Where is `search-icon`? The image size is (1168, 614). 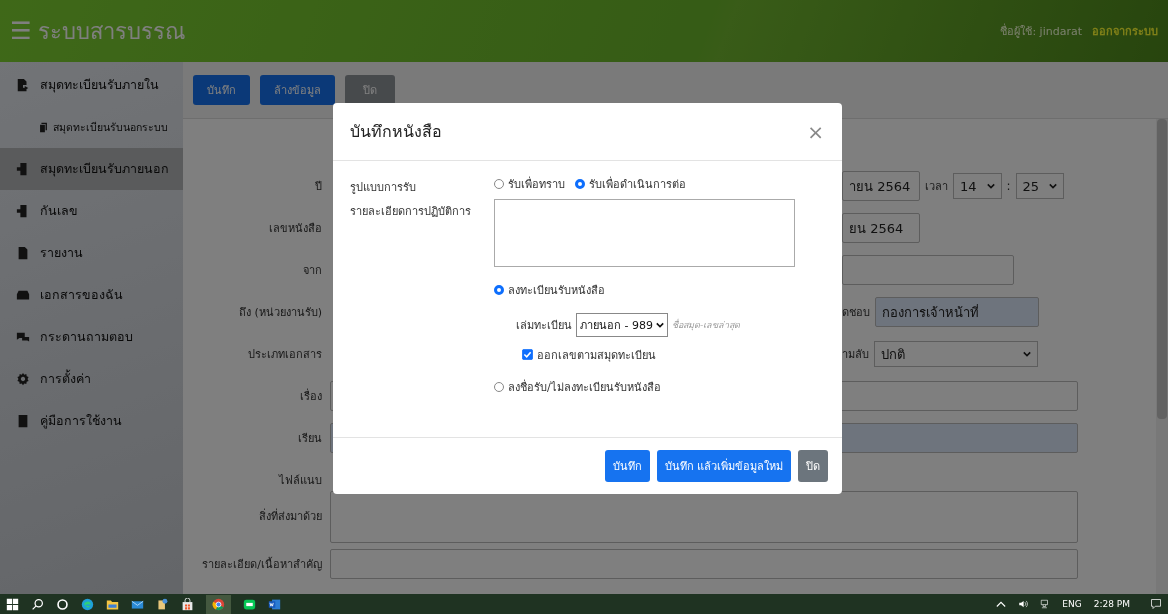 search-icon is located at coordinates (37, 604).